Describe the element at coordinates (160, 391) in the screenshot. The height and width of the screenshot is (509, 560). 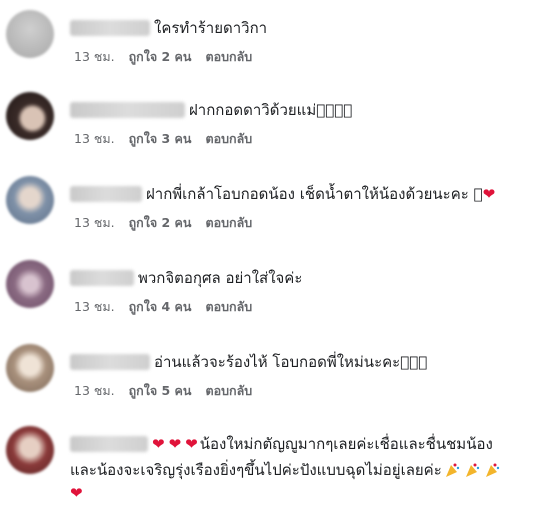
I see `like-count: ถูกใจ 5 คน` at that location.